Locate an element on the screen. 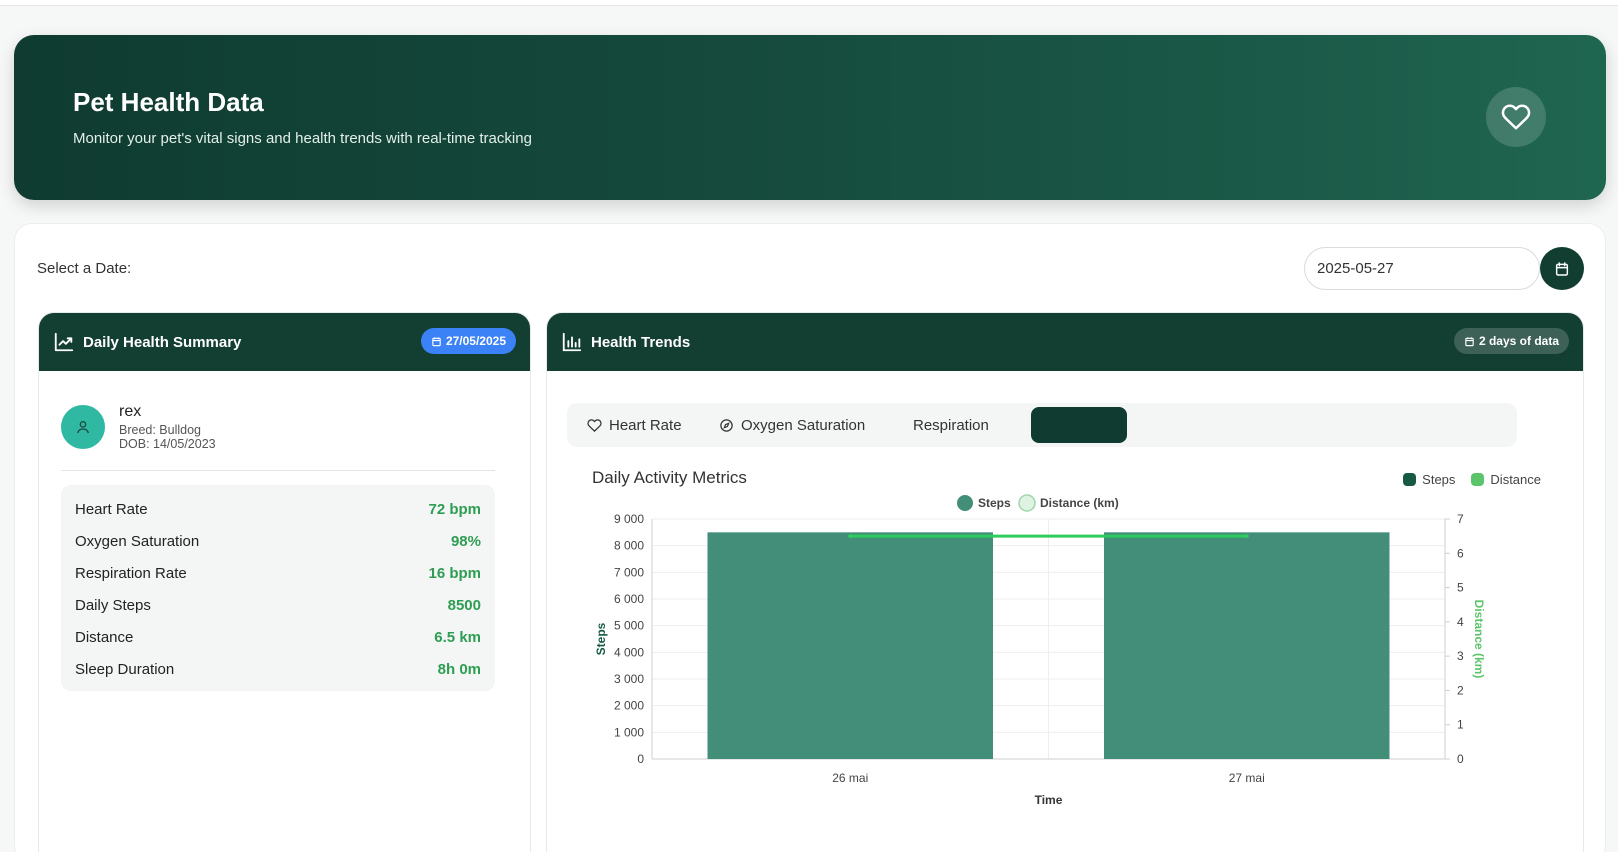  stat-value: 72 bpm is located at coordinates (454, 509).